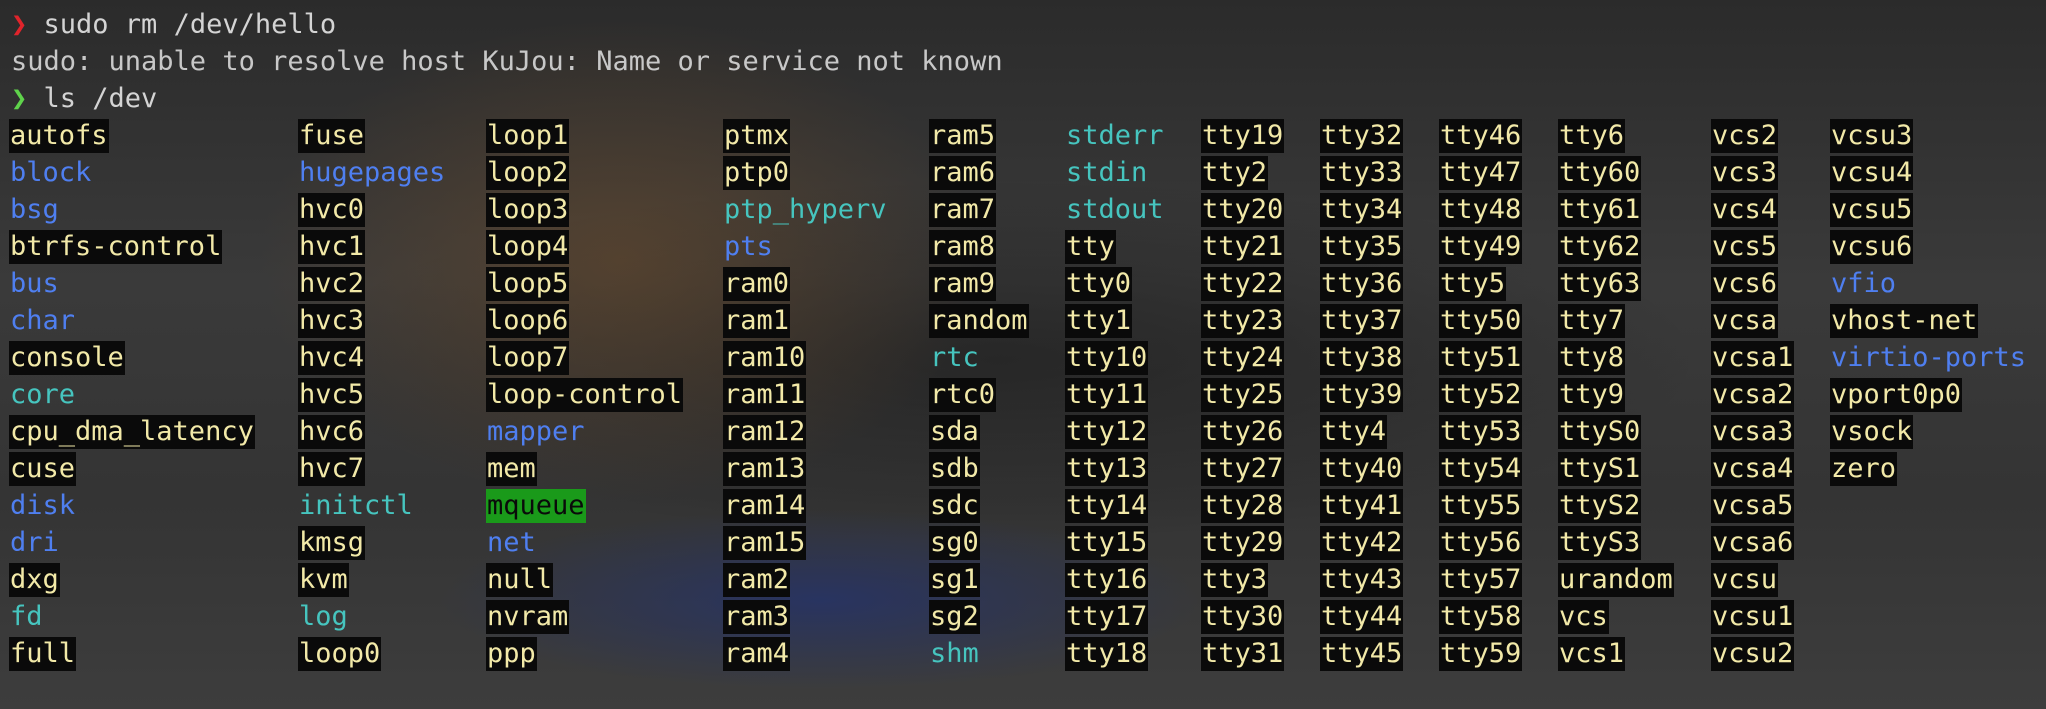 The width and height of the screenshot is (2046, 709). I want to click on dev-entry-loop2: loop2, so click(528, 172).